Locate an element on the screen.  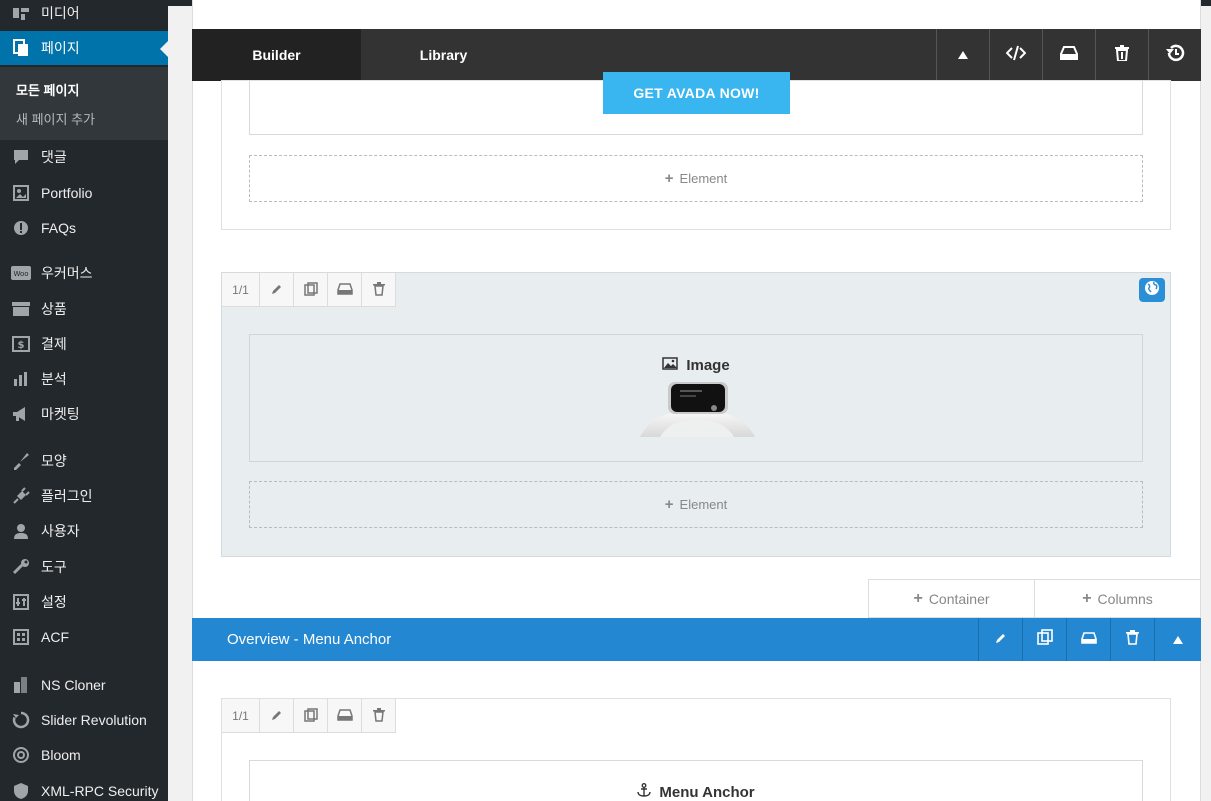
payments-icon: $ is located at coordinates (21, 344).